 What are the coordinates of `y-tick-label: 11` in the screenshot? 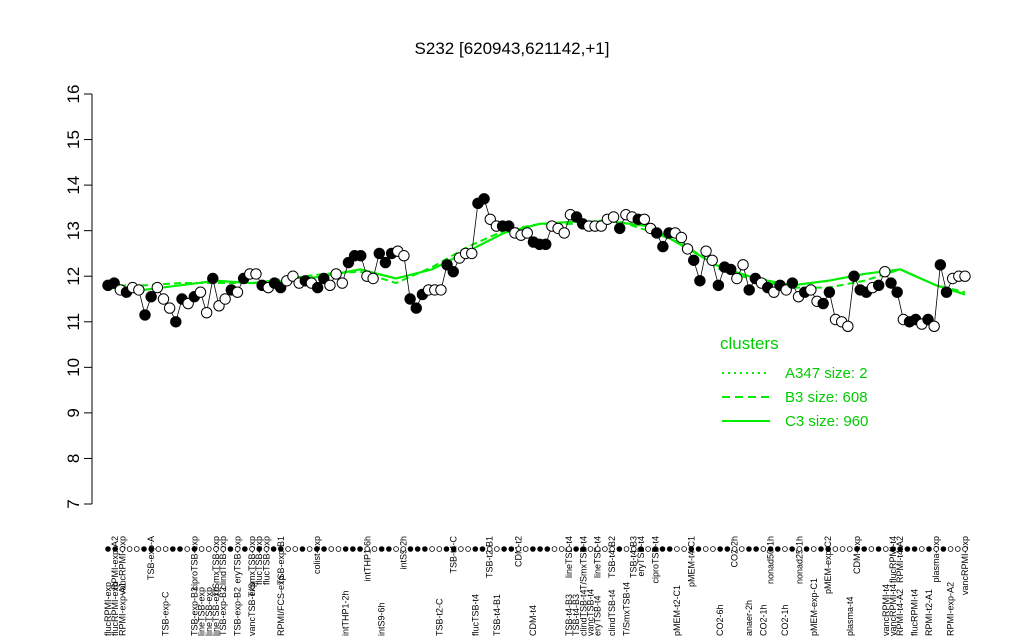 It's located at (73, 322).